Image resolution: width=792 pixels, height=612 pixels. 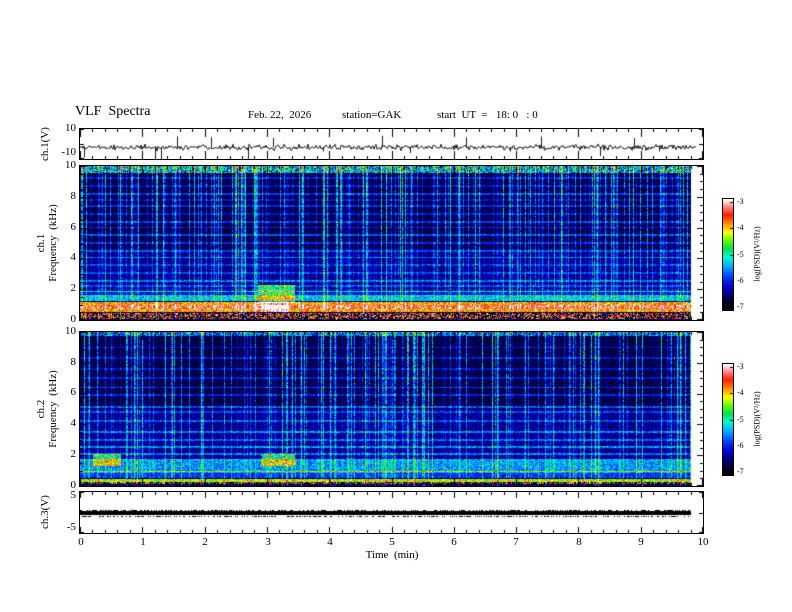 What do you see at coordinates (740, 280) in the screenshot?
I see `cb1-tick-3: -6` at bounding box center [740, 280].